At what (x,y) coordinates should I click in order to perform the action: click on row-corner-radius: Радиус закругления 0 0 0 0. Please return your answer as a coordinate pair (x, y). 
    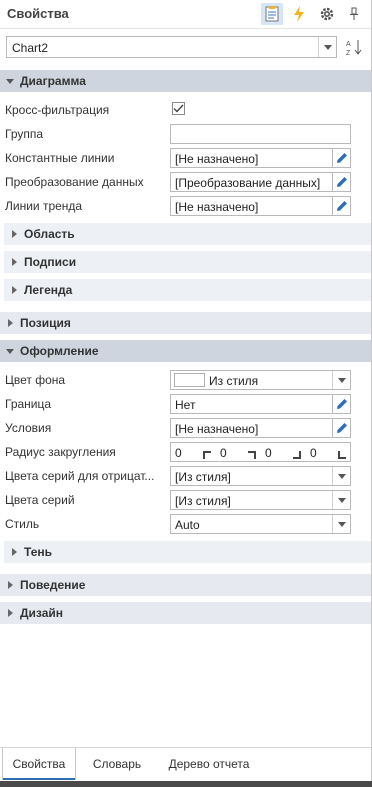
    Looking at the image, I should click on (185, 452).